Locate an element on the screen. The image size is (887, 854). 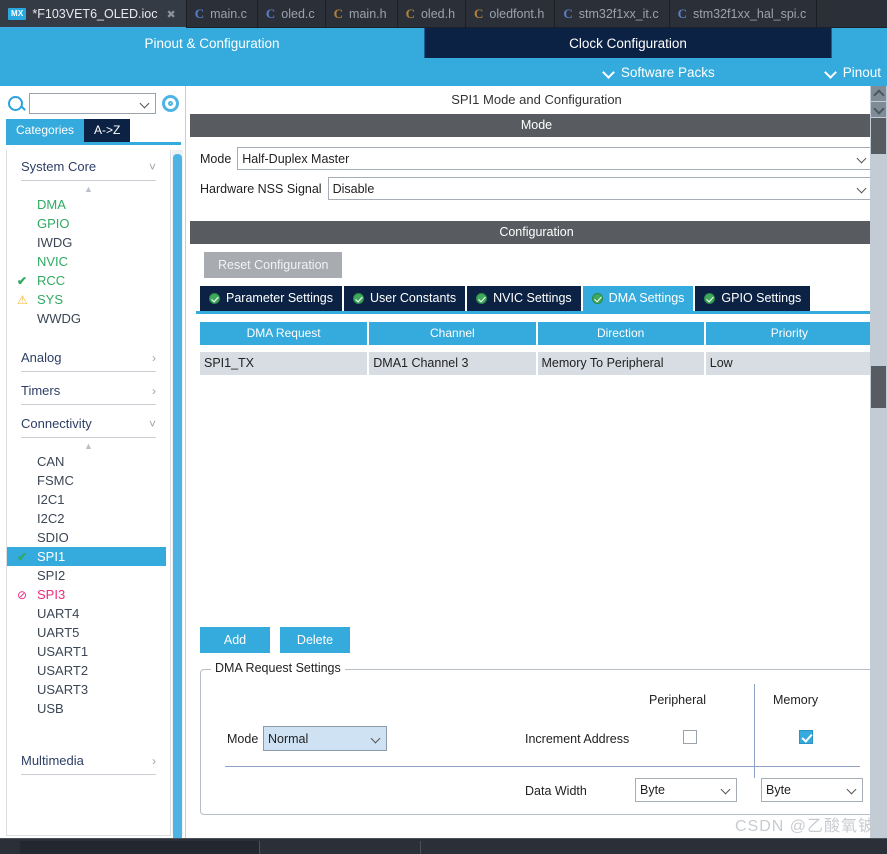
c-file-icon: C is located at coordinates (682, 13).